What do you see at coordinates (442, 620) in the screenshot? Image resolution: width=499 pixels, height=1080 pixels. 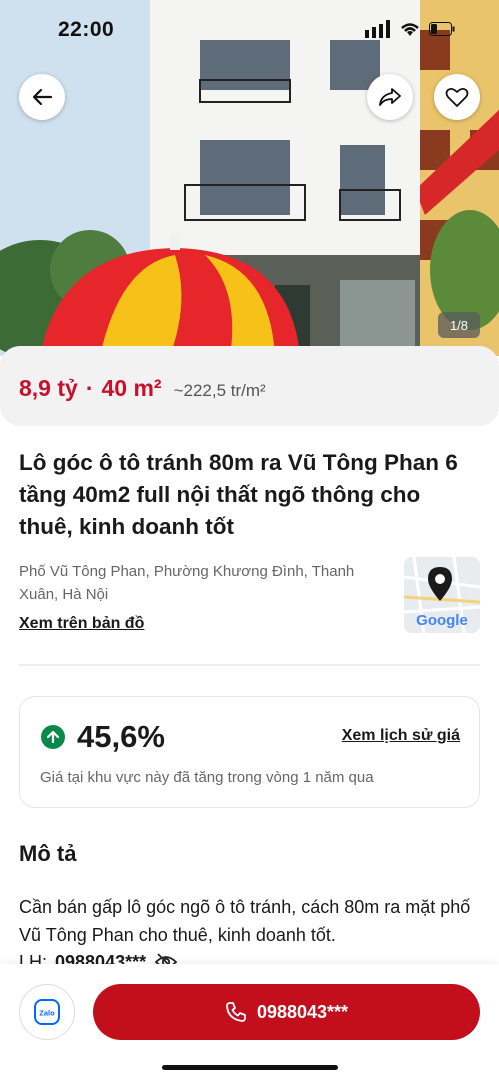 I see `google-logo: Google` at bounding box center [442, 620].